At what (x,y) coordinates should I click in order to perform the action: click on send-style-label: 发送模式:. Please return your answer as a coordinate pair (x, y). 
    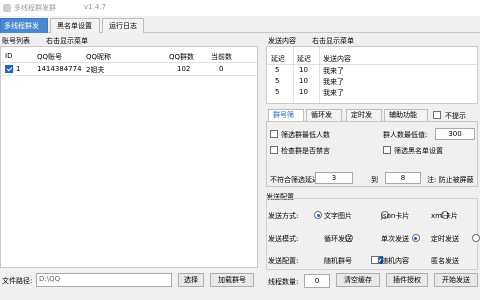
    Looking at the image, I should click on (283, 239).